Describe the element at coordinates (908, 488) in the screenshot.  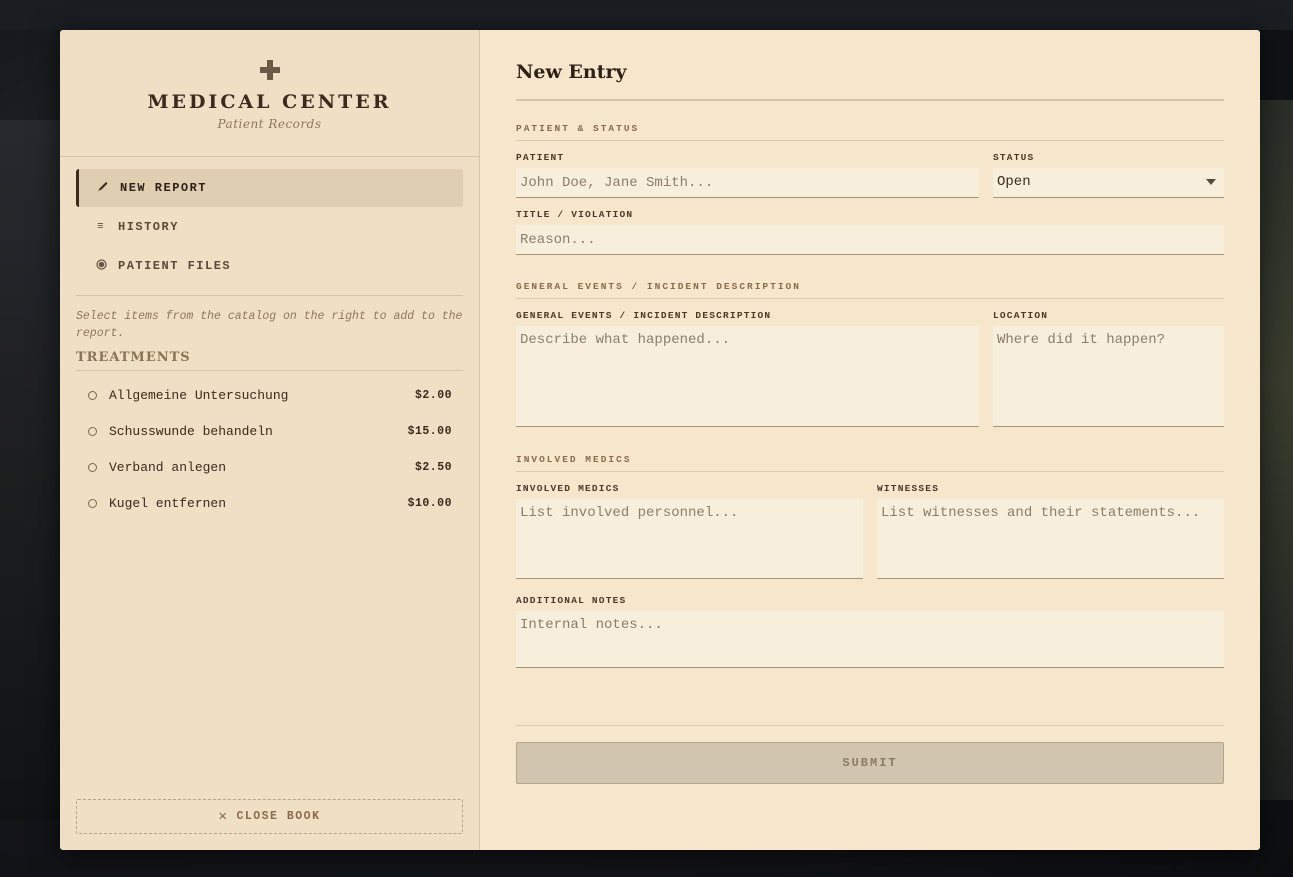
I see `witnesses-label: WITNESSES` at that location.